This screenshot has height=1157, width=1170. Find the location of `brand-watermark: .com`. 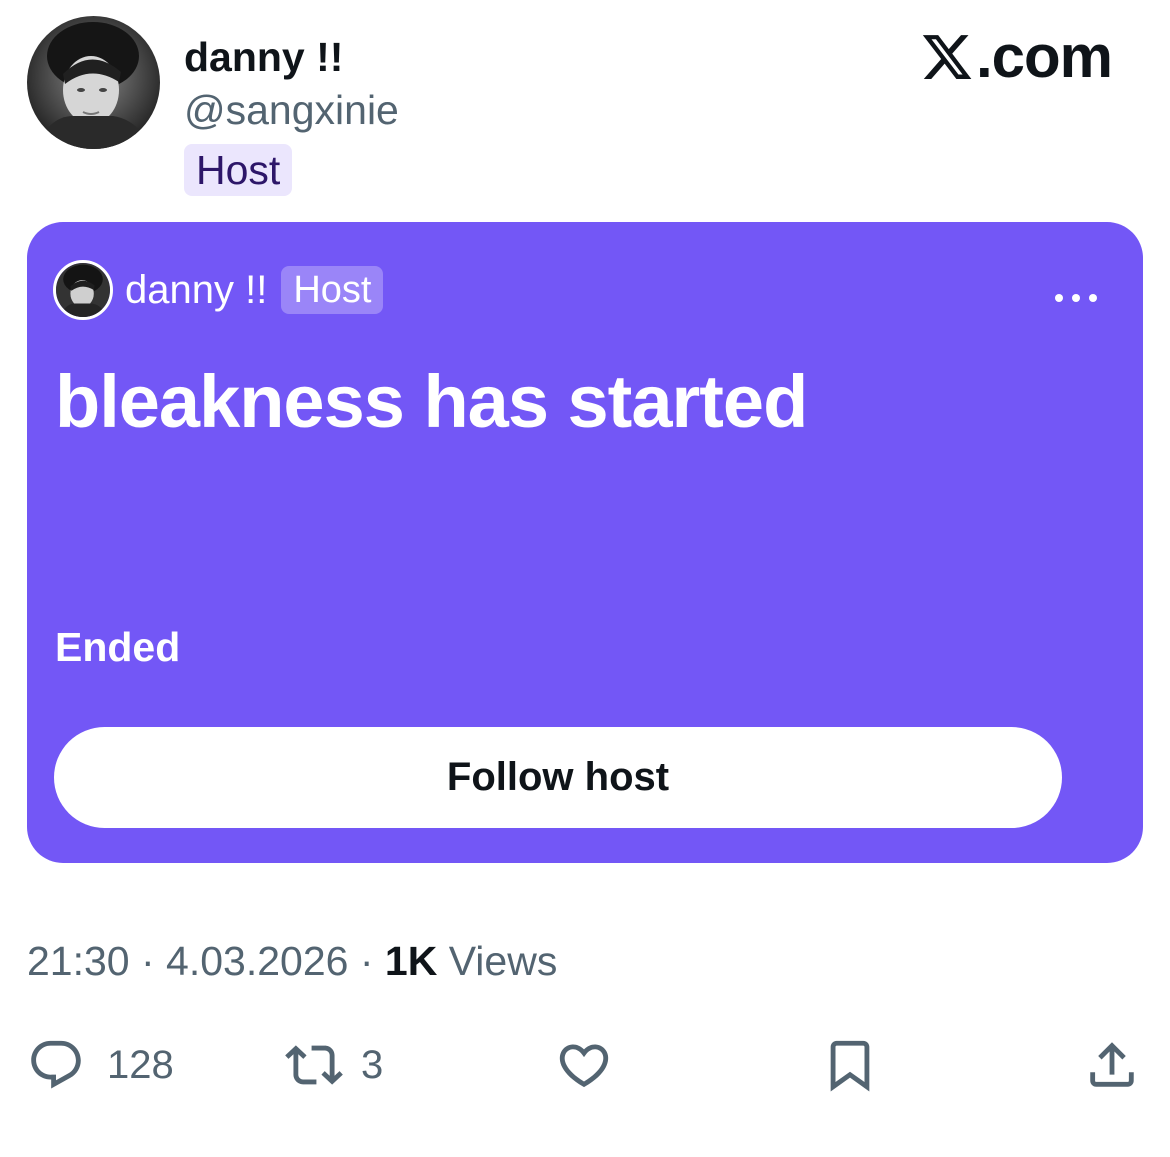

brand-watermark: .com is located at coordinates (1016, 56).